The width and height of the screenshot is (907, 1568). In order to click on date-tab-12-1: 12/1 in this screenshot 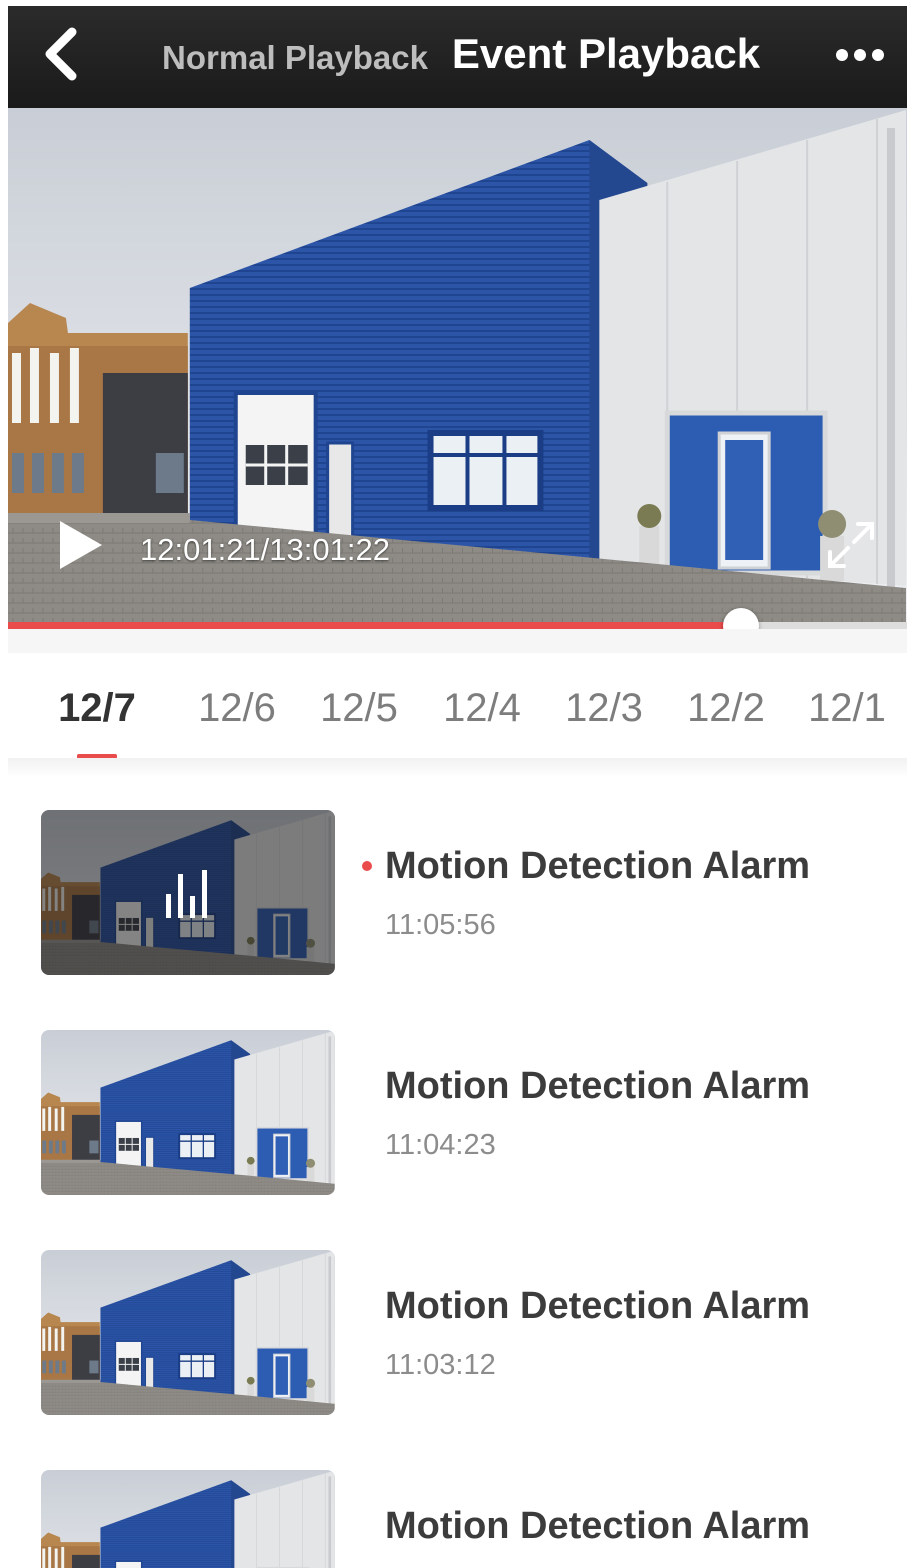, I will do `click(847, 708)`.